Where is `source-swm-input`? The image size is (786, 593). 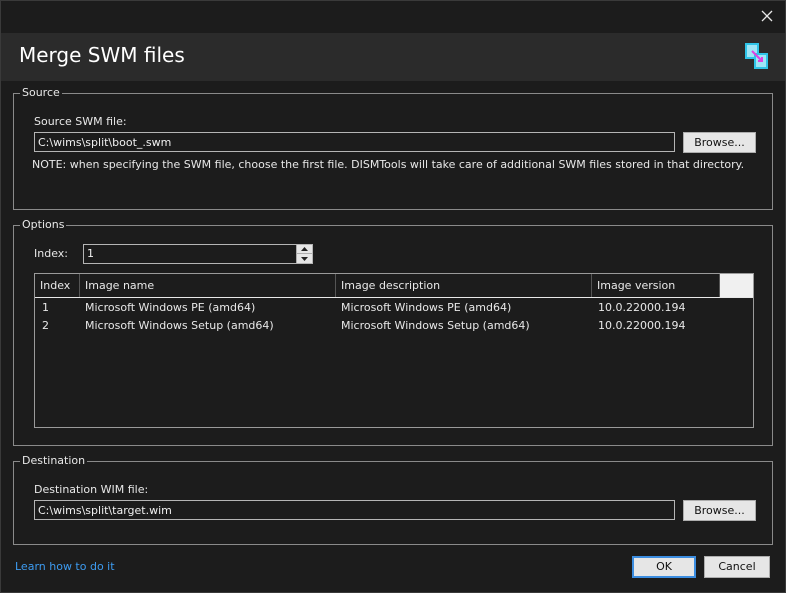
source-swm-input is located at coordinates (354, 142).